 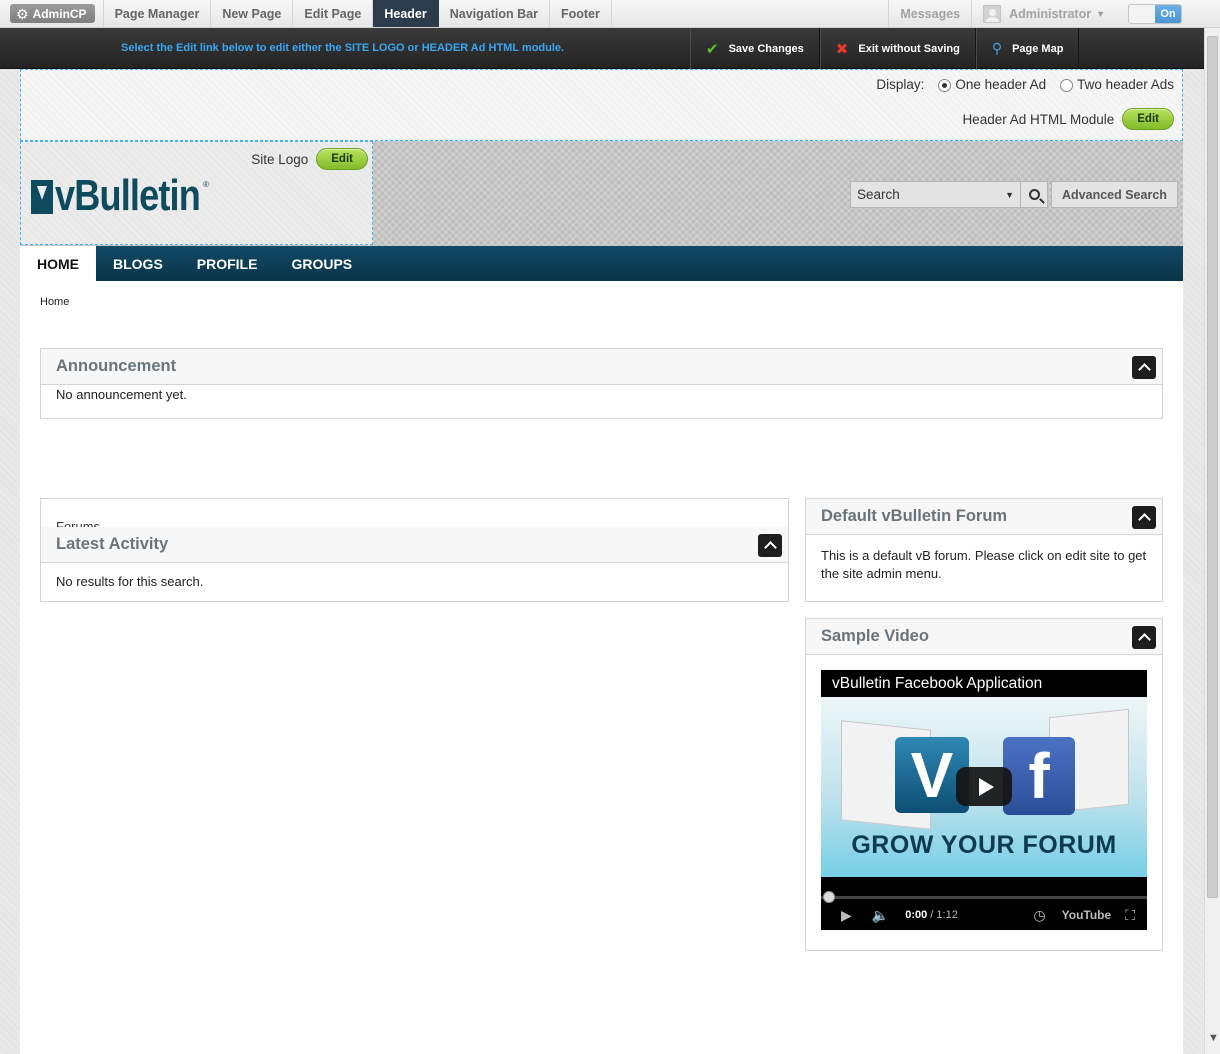 What do you see at coordinates (333, 13) in the screenshot?
I see `topnav-edit-page: Edit Page` at bounding box center [333, 13].